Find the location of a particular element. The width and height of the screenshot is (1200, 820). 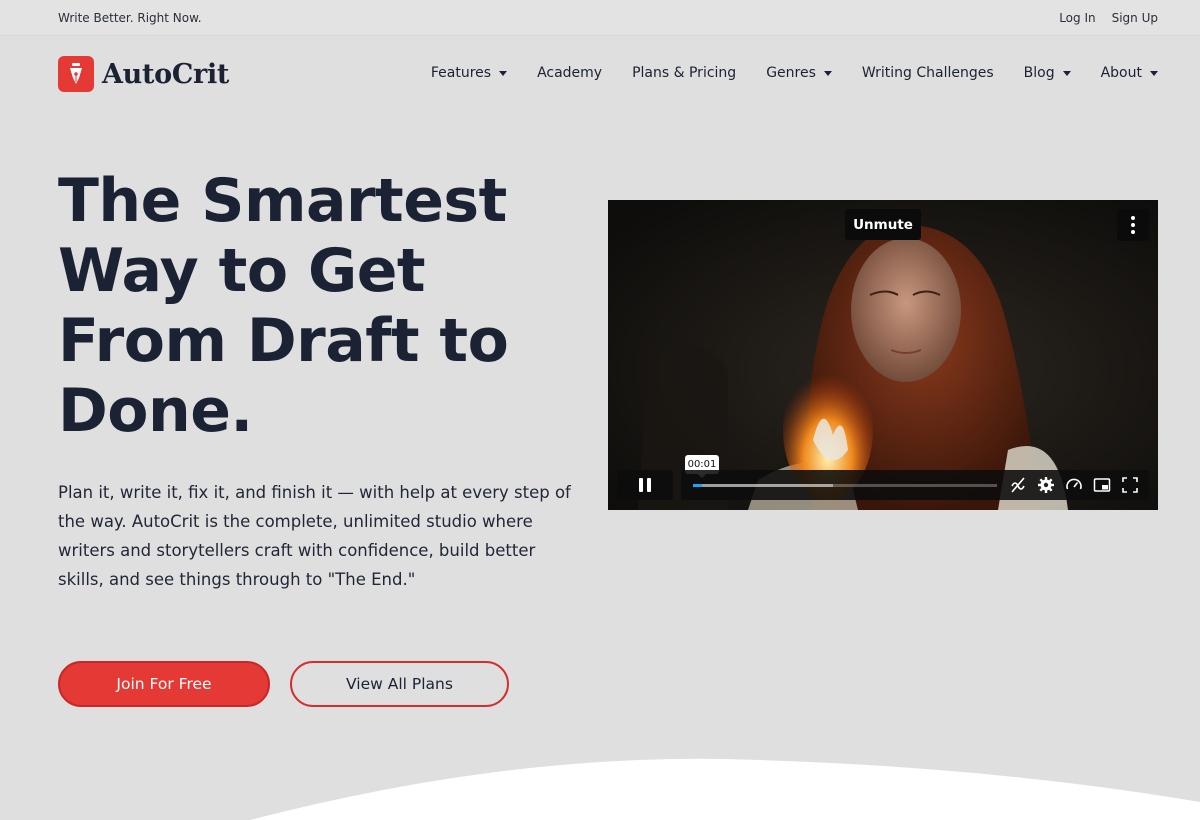

more-options-icon is located at coordinates (1133, 225).